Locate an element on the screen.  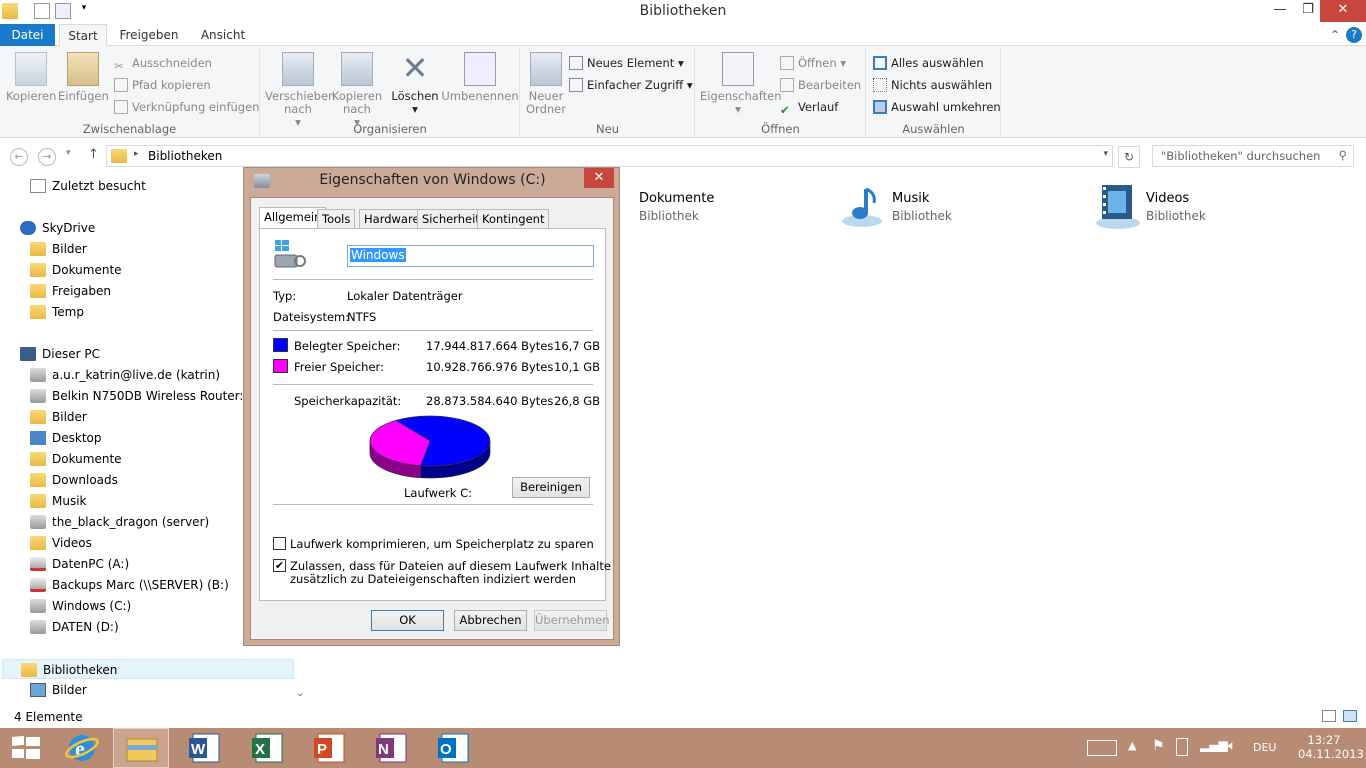
delete-button: ✕ Löschen ▾ is located at coordinates (415, 84).